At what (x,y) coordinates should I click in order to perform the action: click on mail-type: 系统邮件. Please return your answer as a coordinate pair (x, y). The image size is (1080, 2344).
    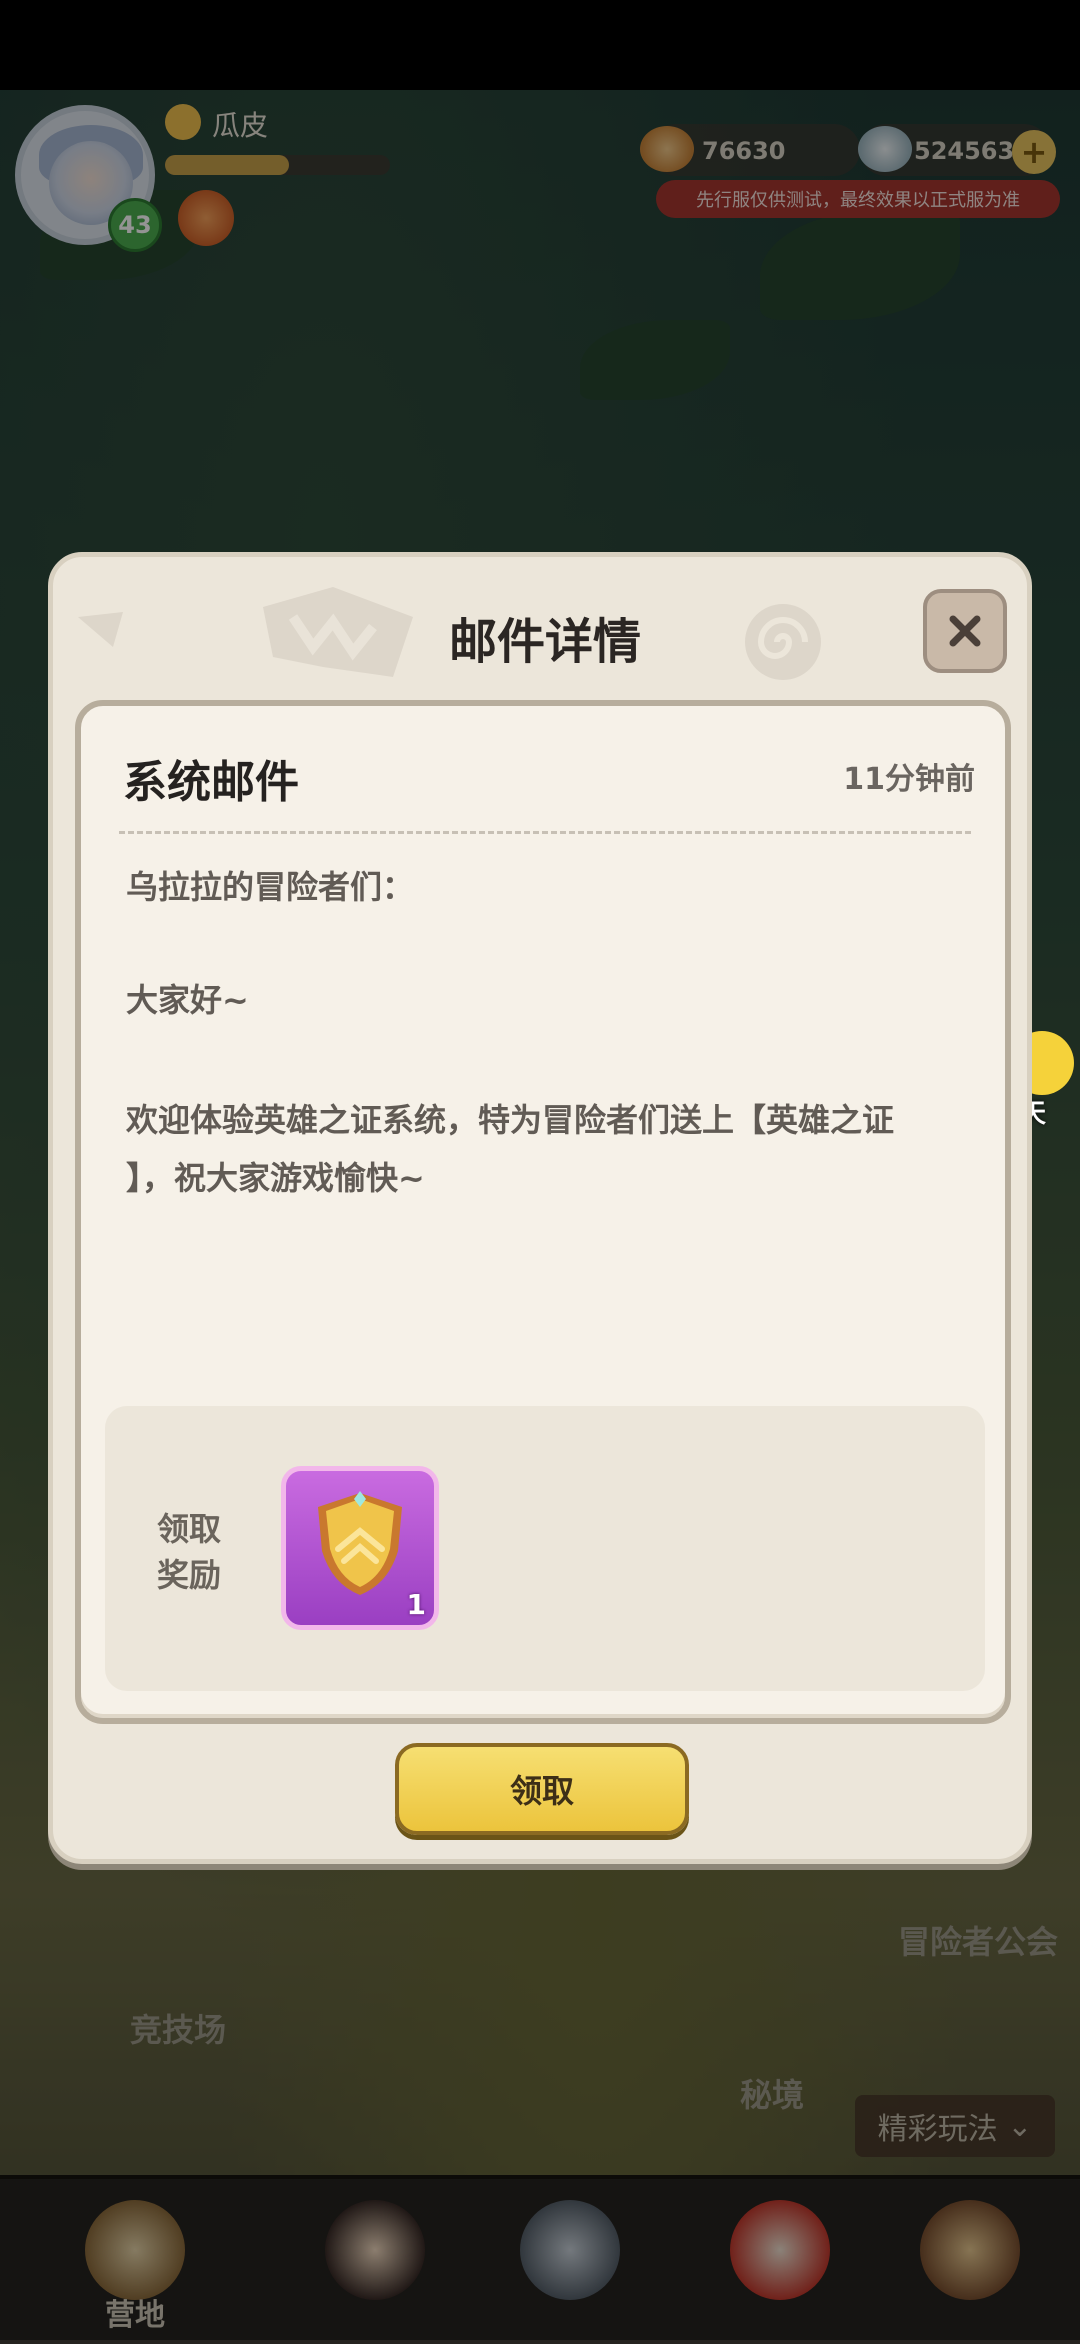
    Looking at the image, I should click on (211, 782).